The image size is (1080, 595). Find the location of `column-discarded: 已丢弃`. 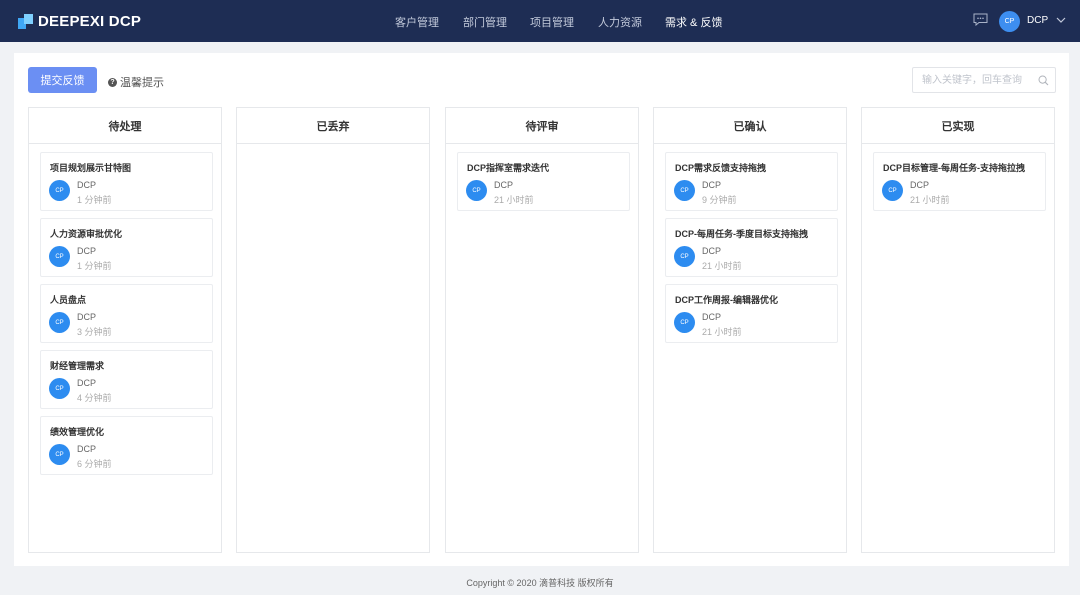

column-discarded: 已丢弃 is located at coordinates (333, 330).